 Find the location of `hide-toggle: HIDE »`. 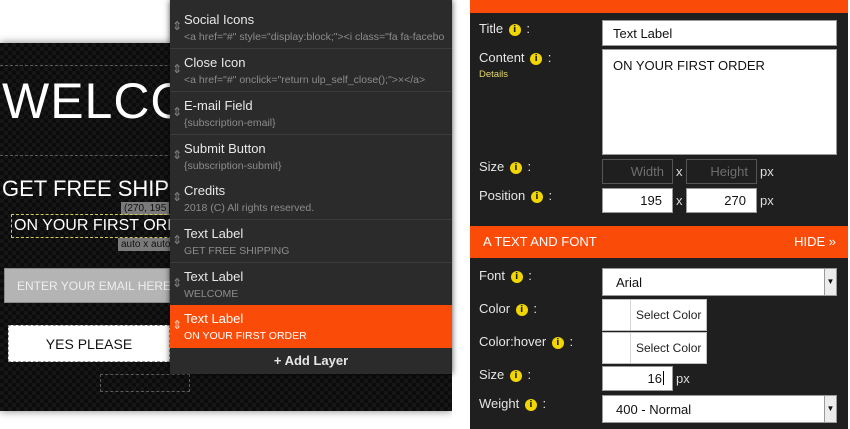

hide-toggle: HIDE » is located at coordinates (815, 241).